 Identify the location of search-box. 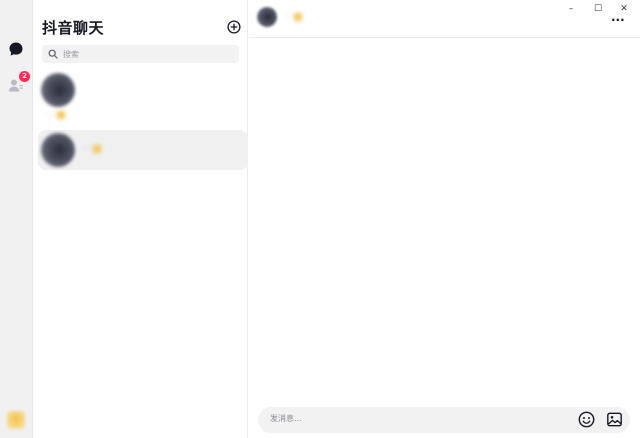
(140, 54).